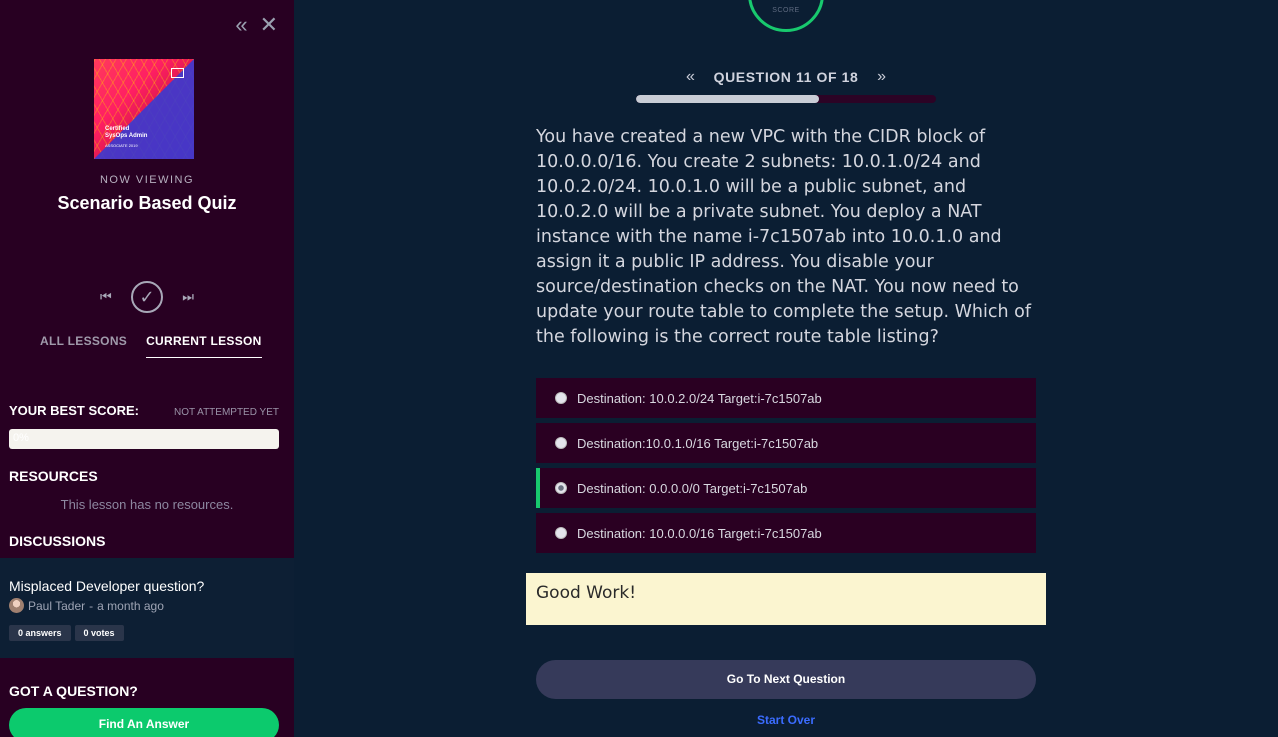  I want to click on discussion-author: Paul Tader, so click(57, 605).